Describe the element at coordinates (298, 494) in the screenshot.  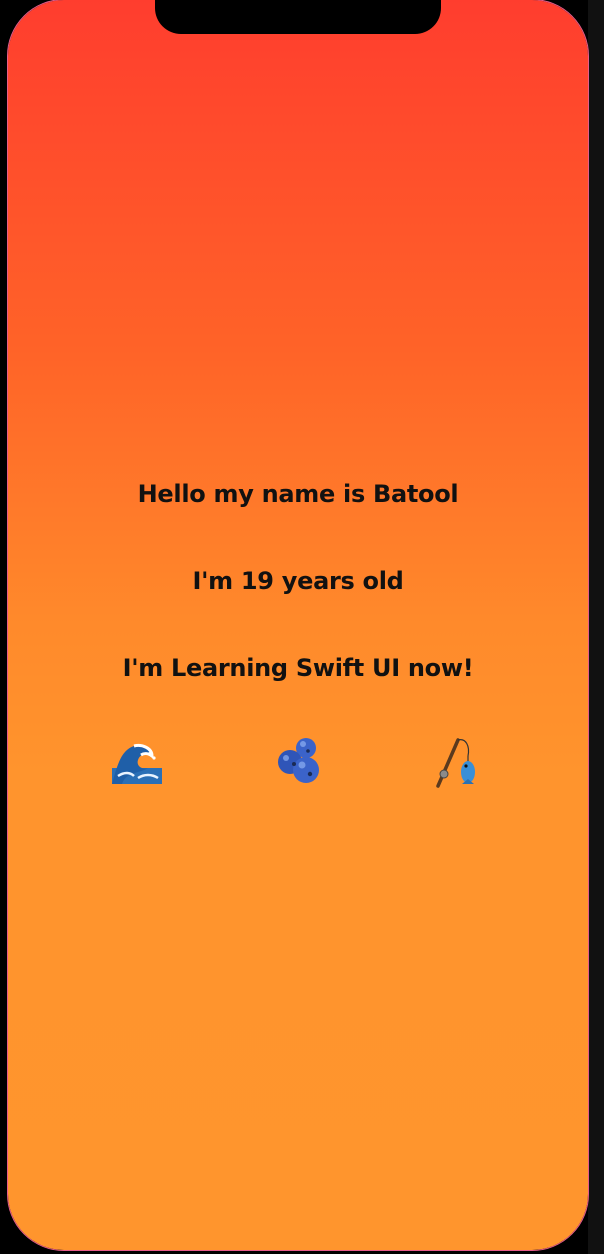
I see `greeting-text: Hello my name is Batool` at that location.